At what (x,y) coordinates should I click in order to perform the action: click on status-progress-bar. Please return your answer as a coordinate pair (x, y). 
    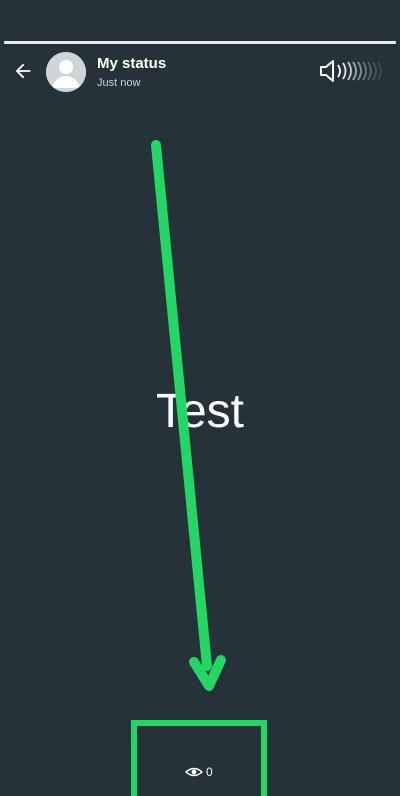
    Looking at the image, I should click on (200, 42).